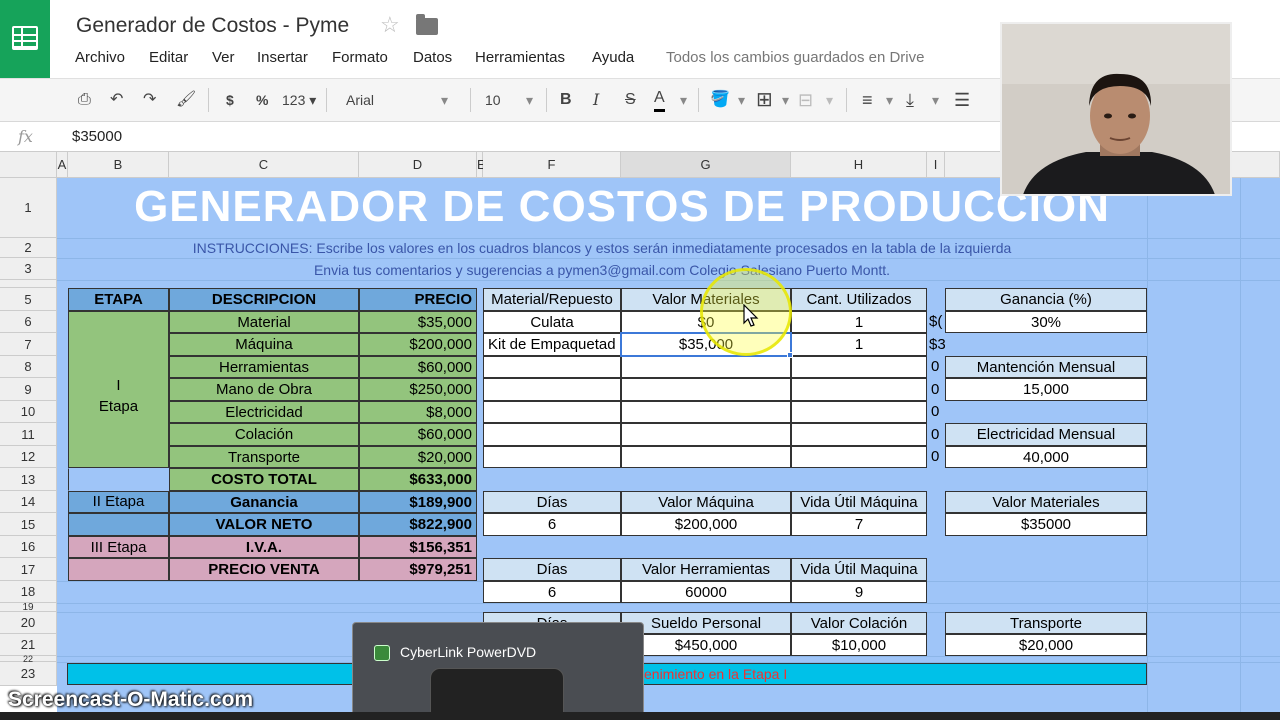  I want to click on iva-value: $156,351, so click(418, 547).